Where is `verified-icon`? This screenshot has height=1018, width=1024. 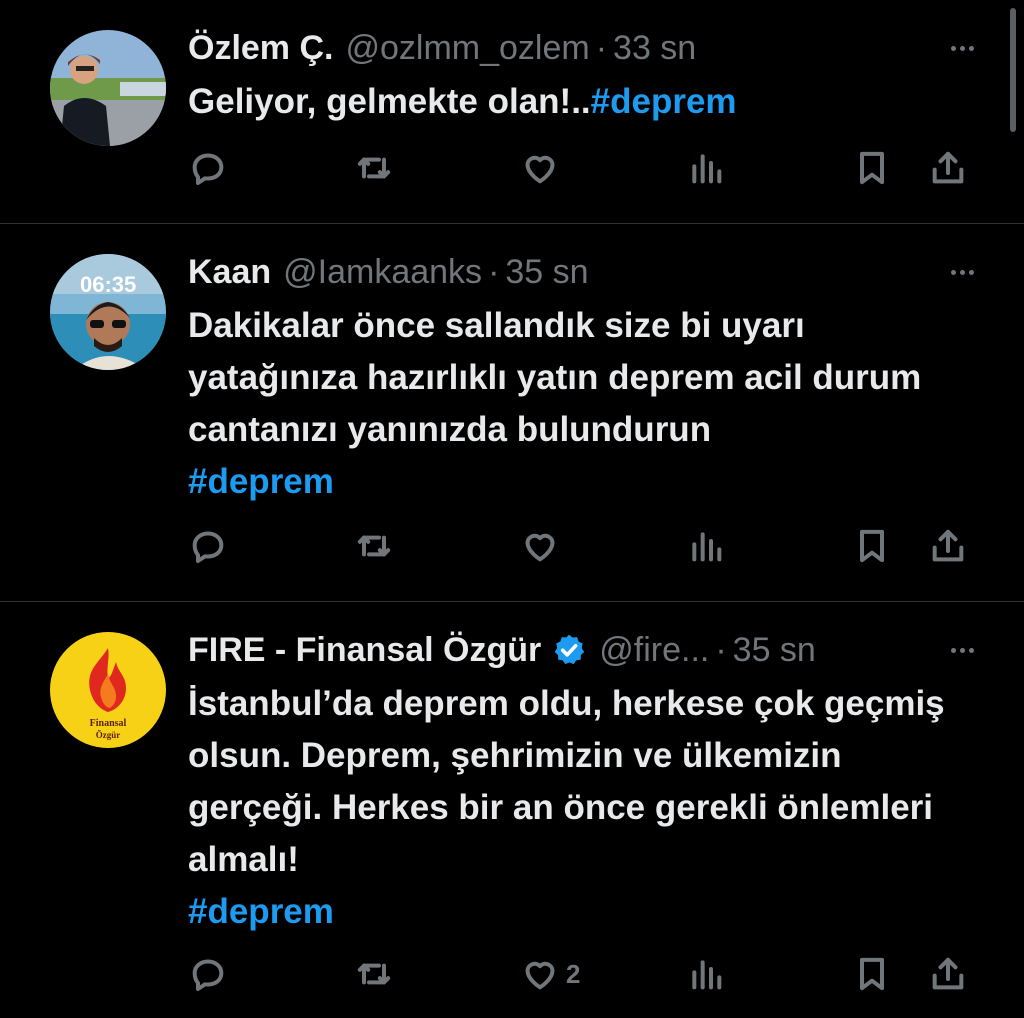
verified-icon is located at coordinates (570, 649).